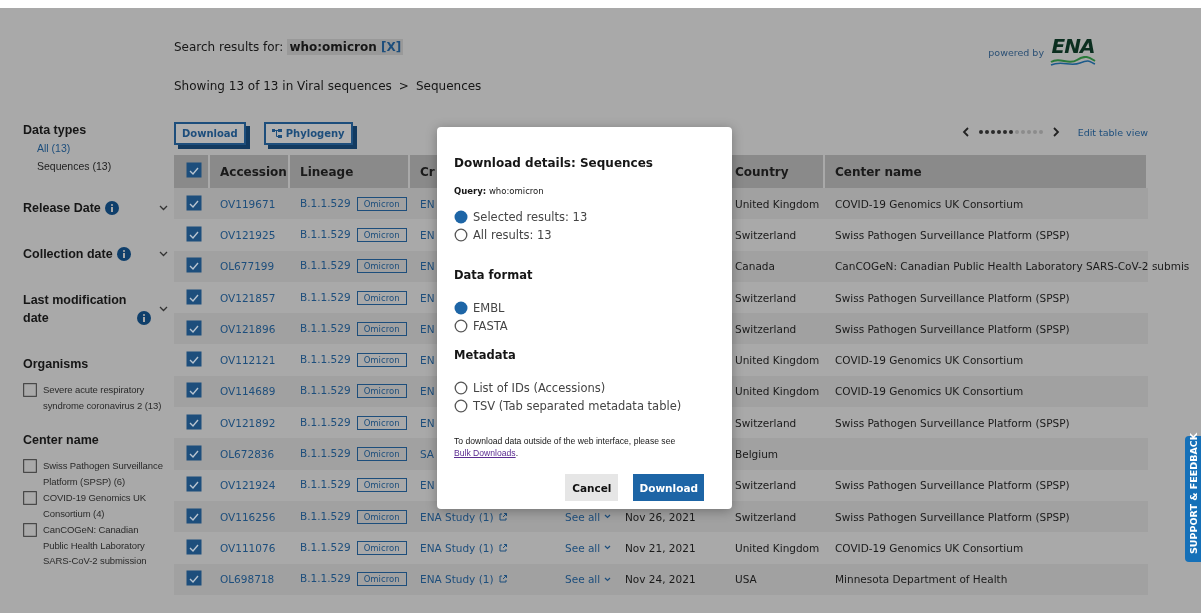 This screenshot has width=1201, height=613. Describe the element at coordinates (588, 547) in the screenshot. I see `see-all-link: See all` at that location.